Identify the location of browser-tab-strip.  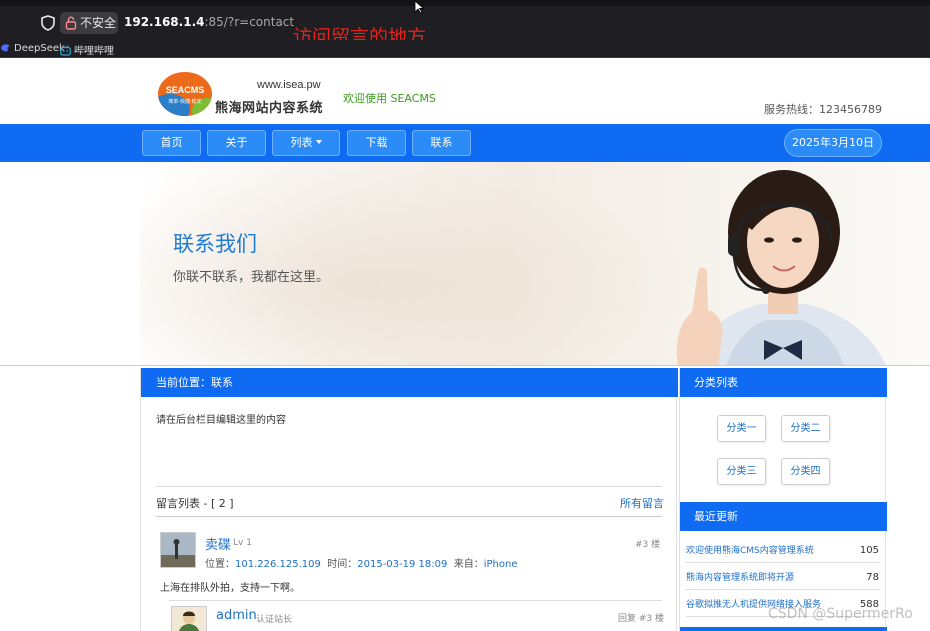
(465, 3).